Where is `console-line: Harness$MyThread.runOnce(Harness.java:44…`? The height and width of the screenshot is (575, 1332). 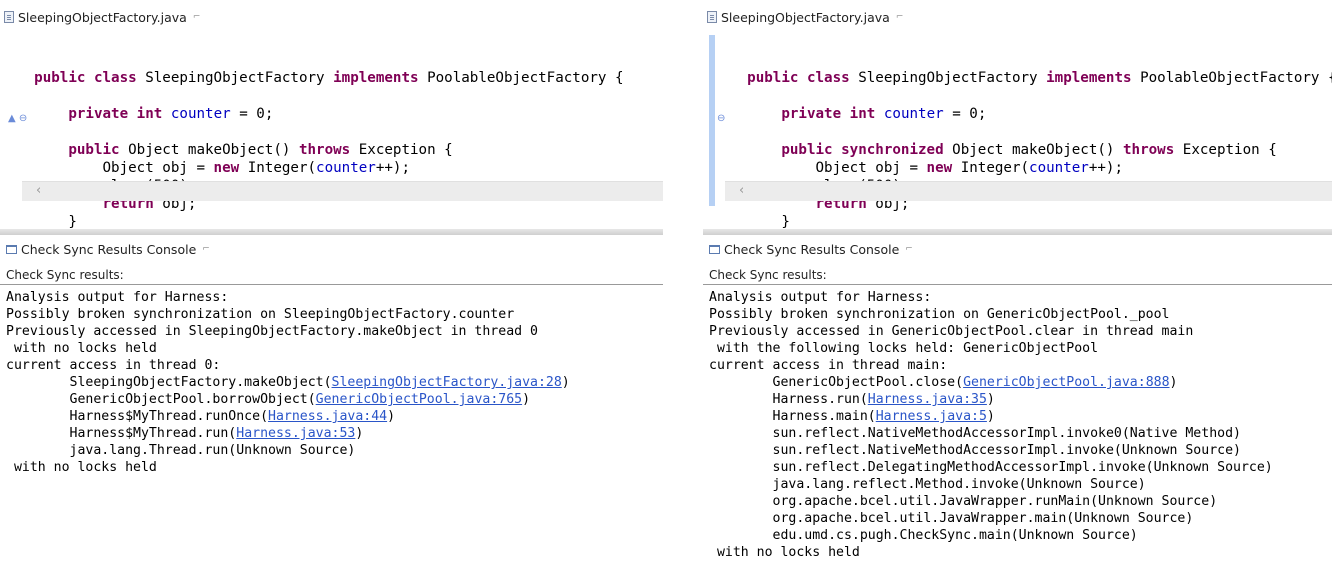 console-line: Harness$MyThread.runOnce(Harness.java:44… is located at coordinates (288, 416).